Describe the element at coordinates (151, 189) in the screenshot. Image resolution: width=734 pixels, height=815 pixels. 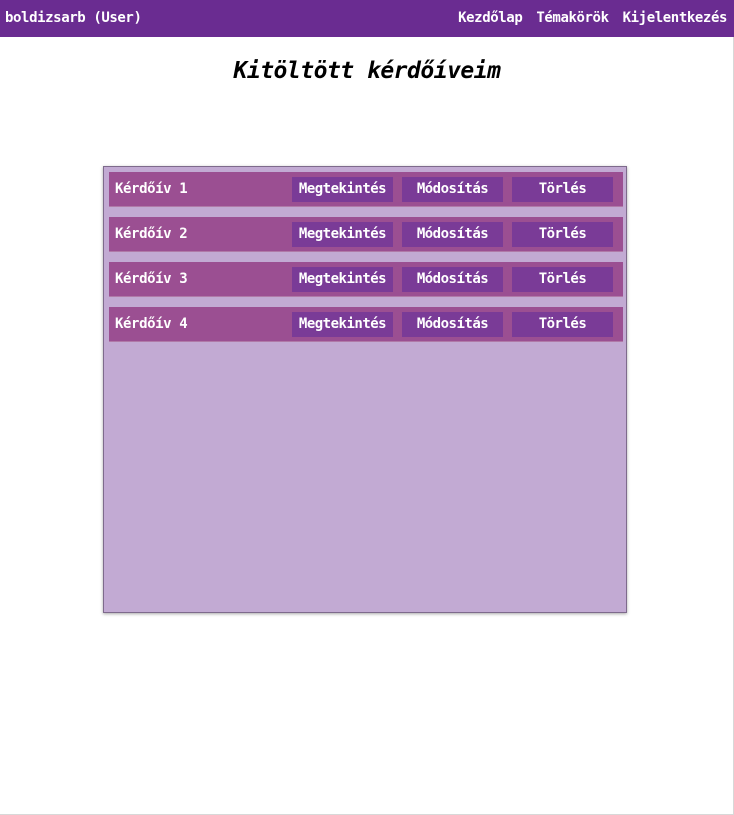
I see `questionnaire-name: Kérdőív 1` at that location.